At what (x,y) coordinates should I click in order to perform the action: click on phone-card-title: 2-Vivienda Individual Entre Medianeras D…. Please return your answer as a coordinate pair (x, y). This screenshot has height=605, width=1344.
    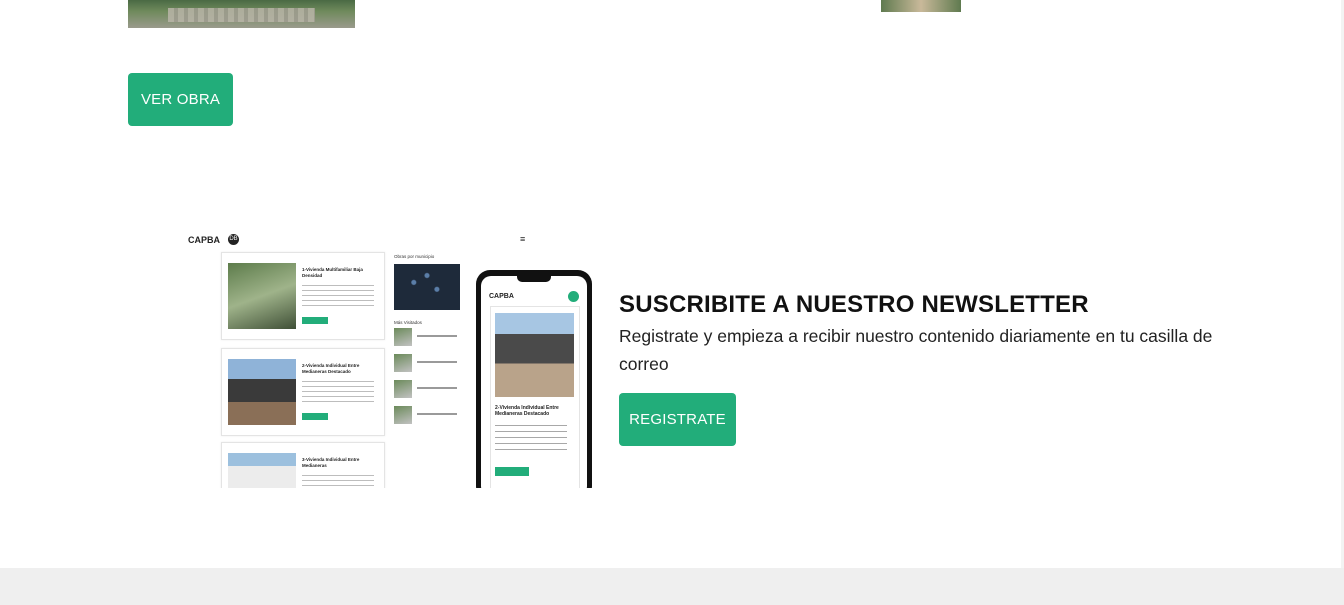
    Looking at the image, I should click on (527, 411).